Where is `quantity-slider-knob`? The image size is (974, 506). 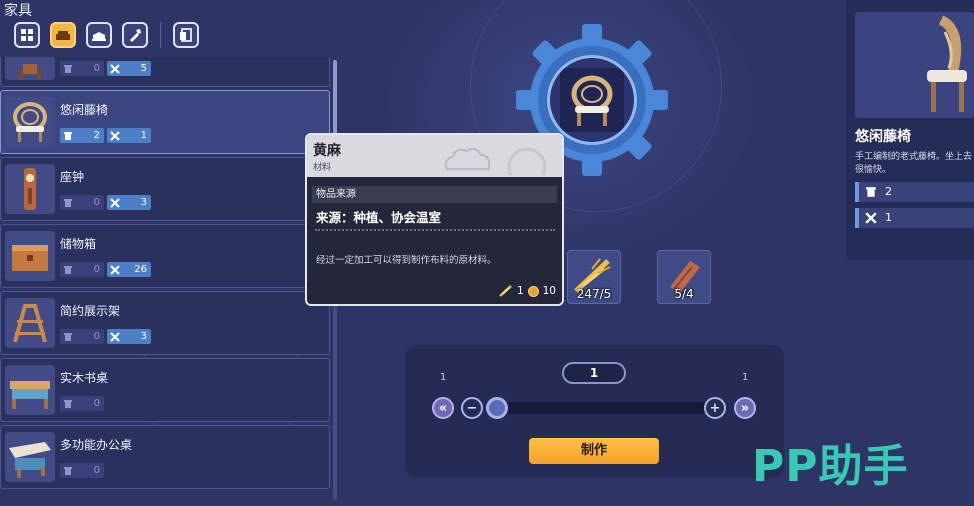
quantity-slider-knob is located at coordinates (497, 408).